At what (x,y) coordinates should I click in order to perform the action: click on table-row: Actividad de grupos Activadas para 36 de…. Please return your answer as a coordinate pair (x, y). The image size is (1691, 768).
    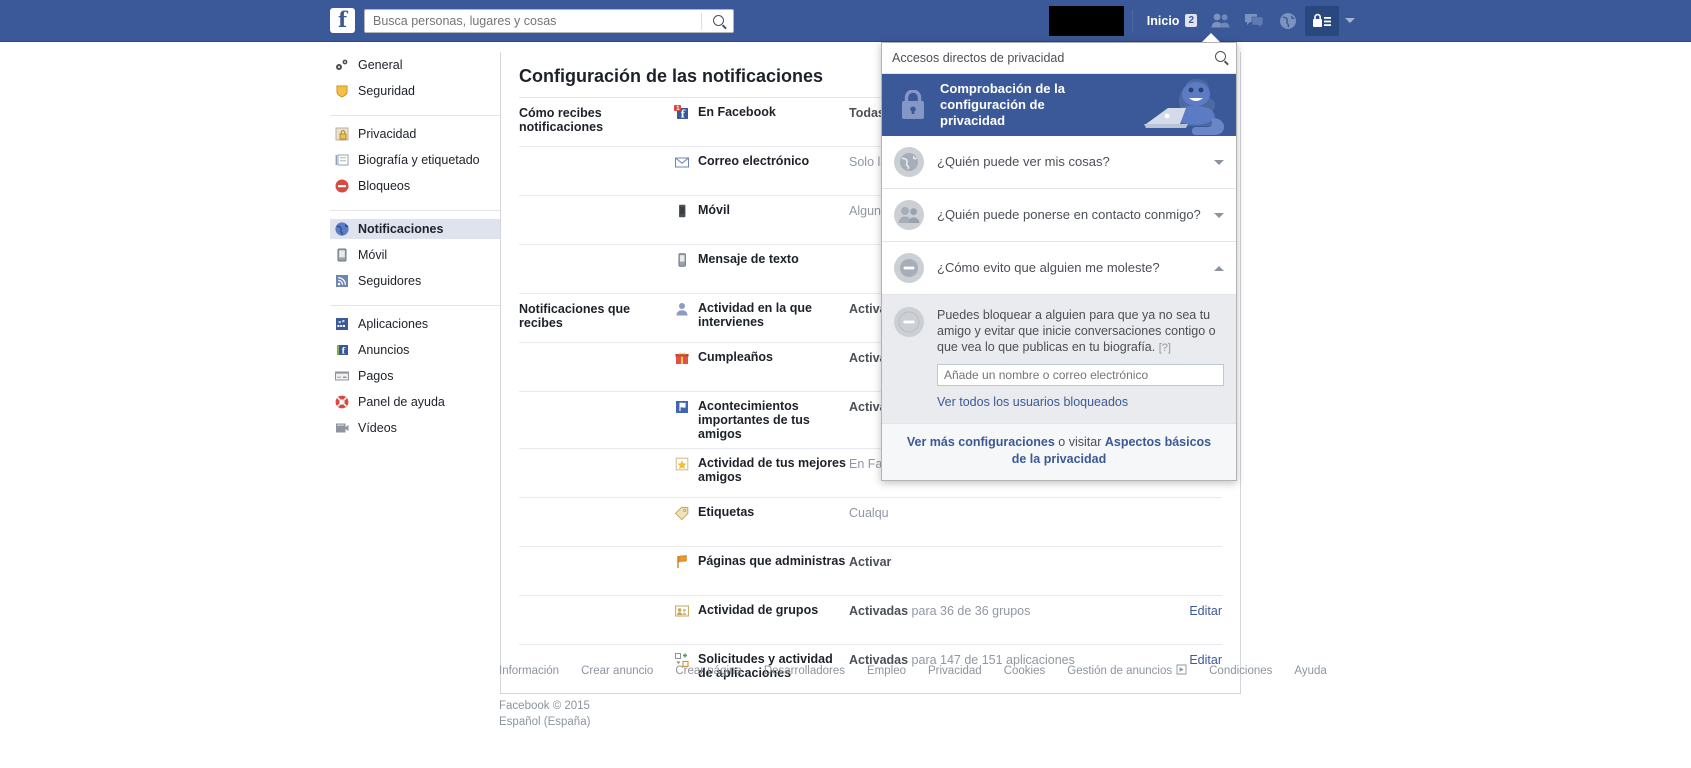
    Looking at the image, I should click on (870, 620).